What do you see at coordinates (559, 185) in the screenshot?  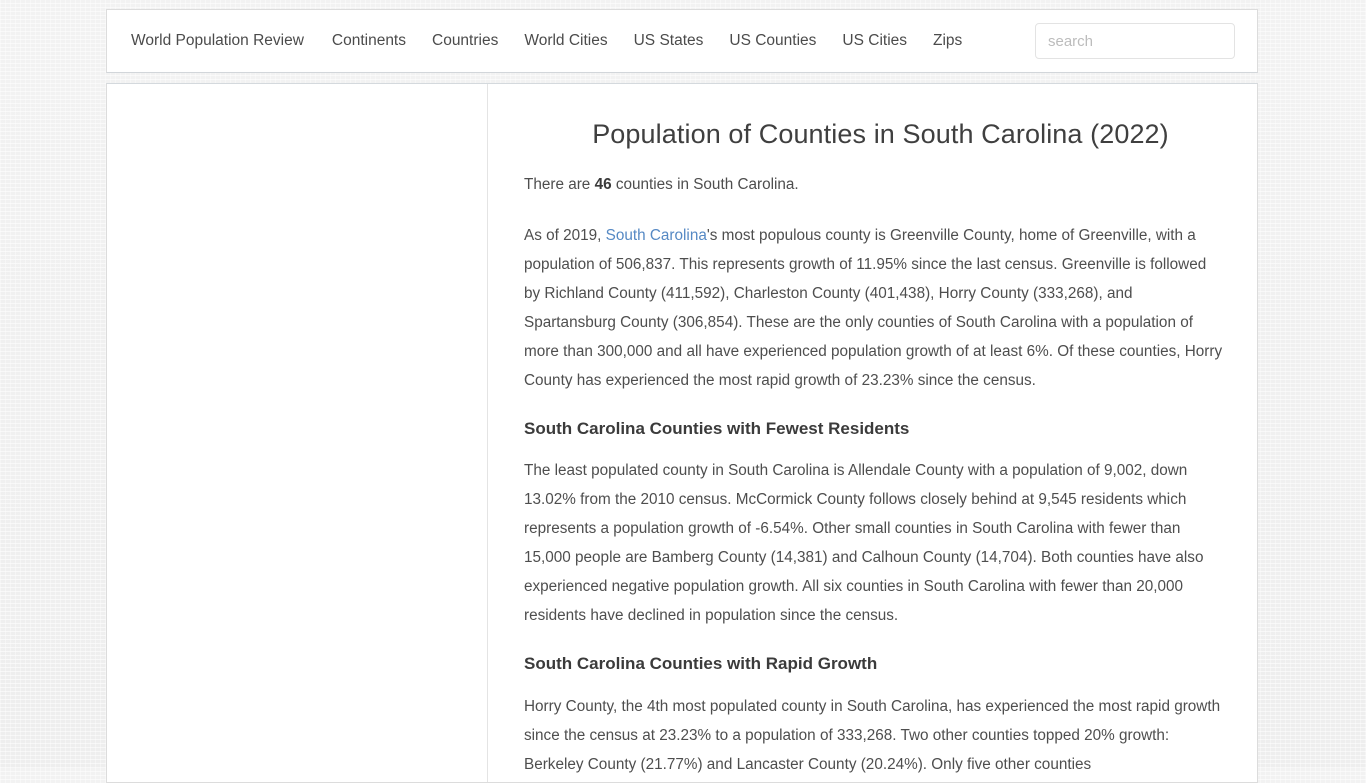 I see `intro-text-before: There are` at bounding box center [559, 185].